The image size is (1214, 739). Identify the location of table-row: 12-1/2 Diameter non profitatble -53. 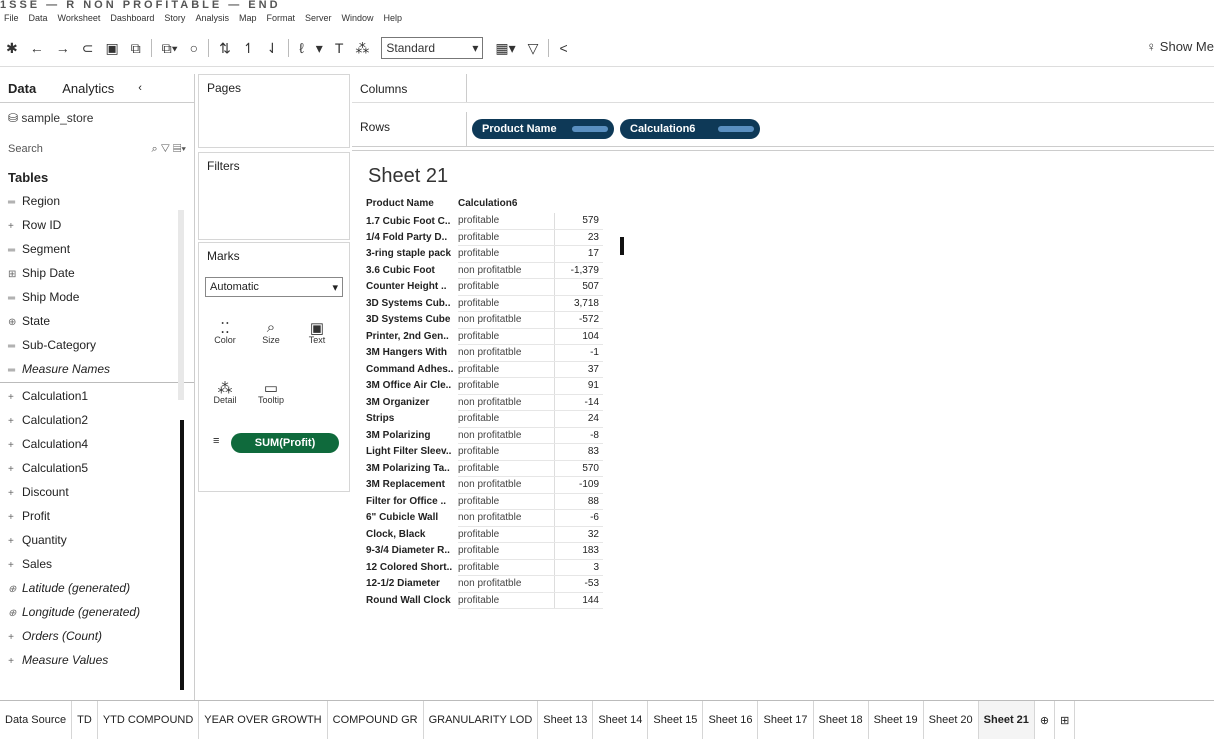
(484, 584).